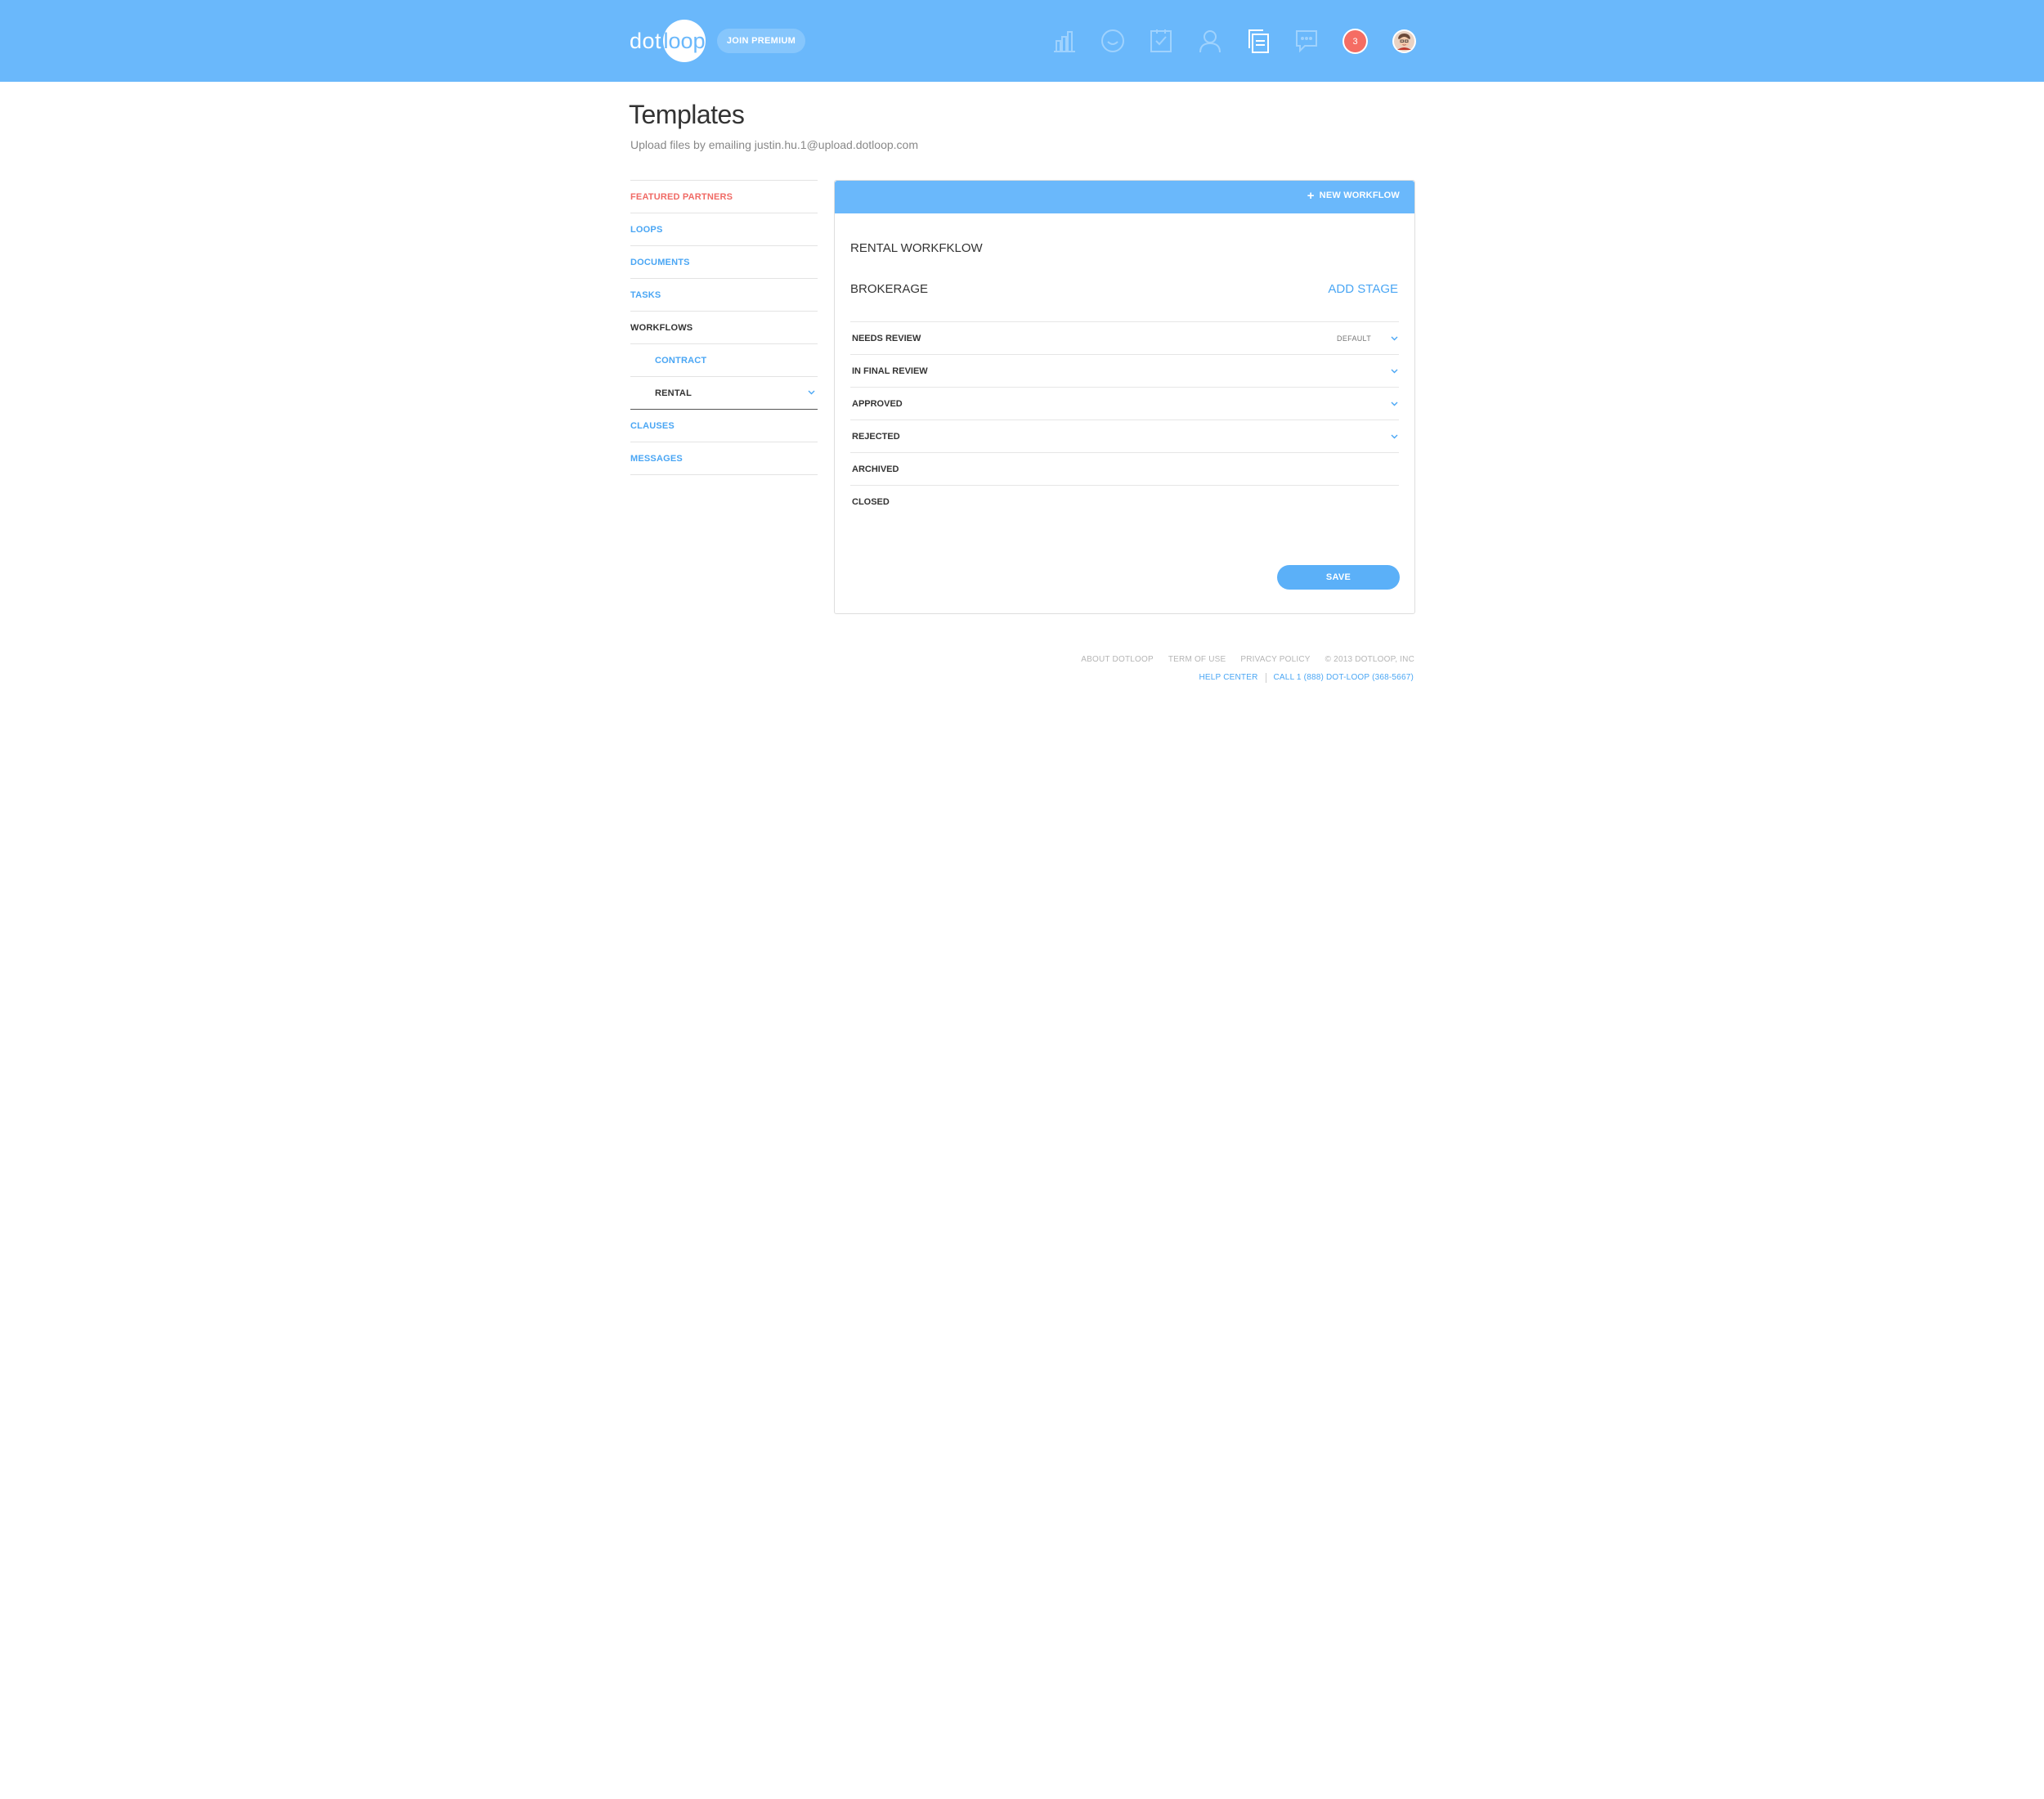  I want to click on stage-row: NEEDS REVIEW DEFAULT, so click(1124, 338).